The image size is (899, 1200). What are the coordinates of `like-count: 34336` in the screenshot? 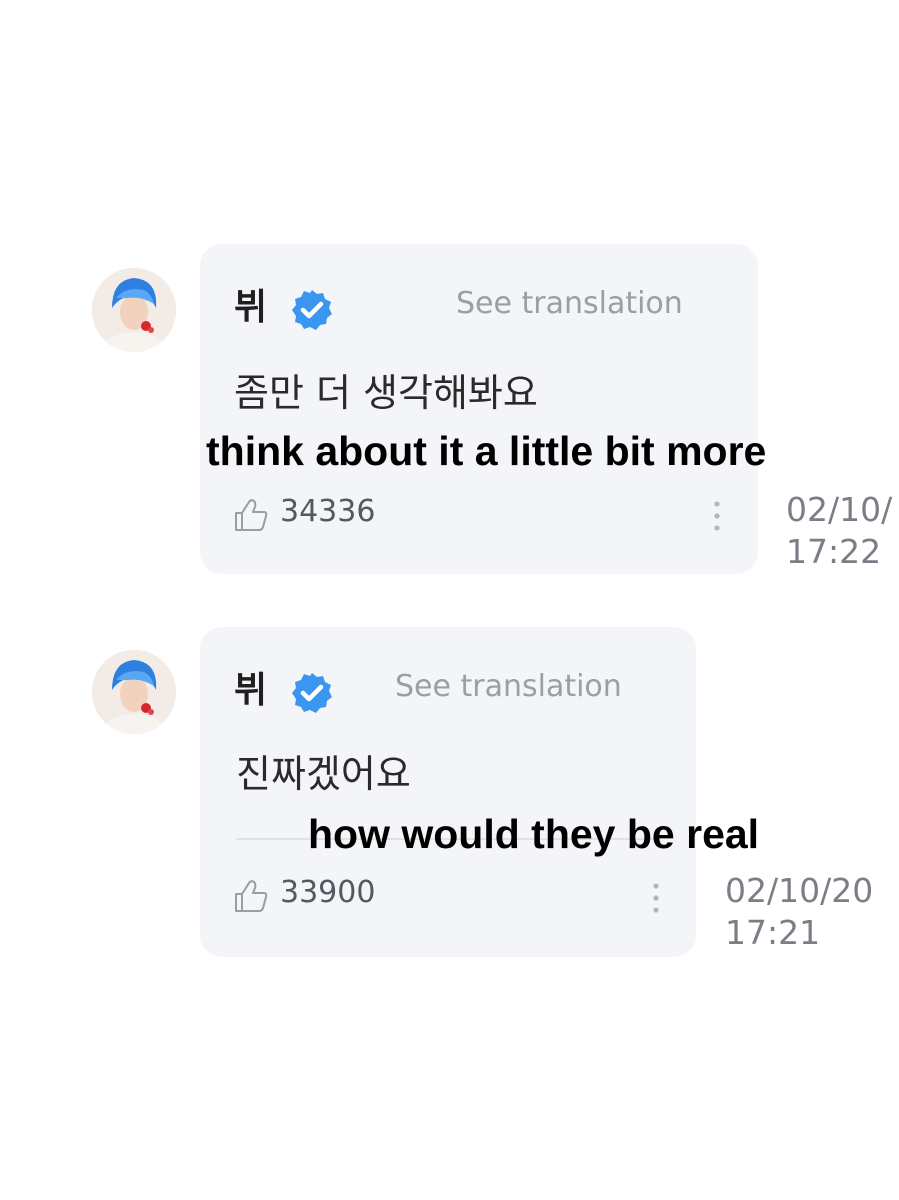 It's located at (328, 511).